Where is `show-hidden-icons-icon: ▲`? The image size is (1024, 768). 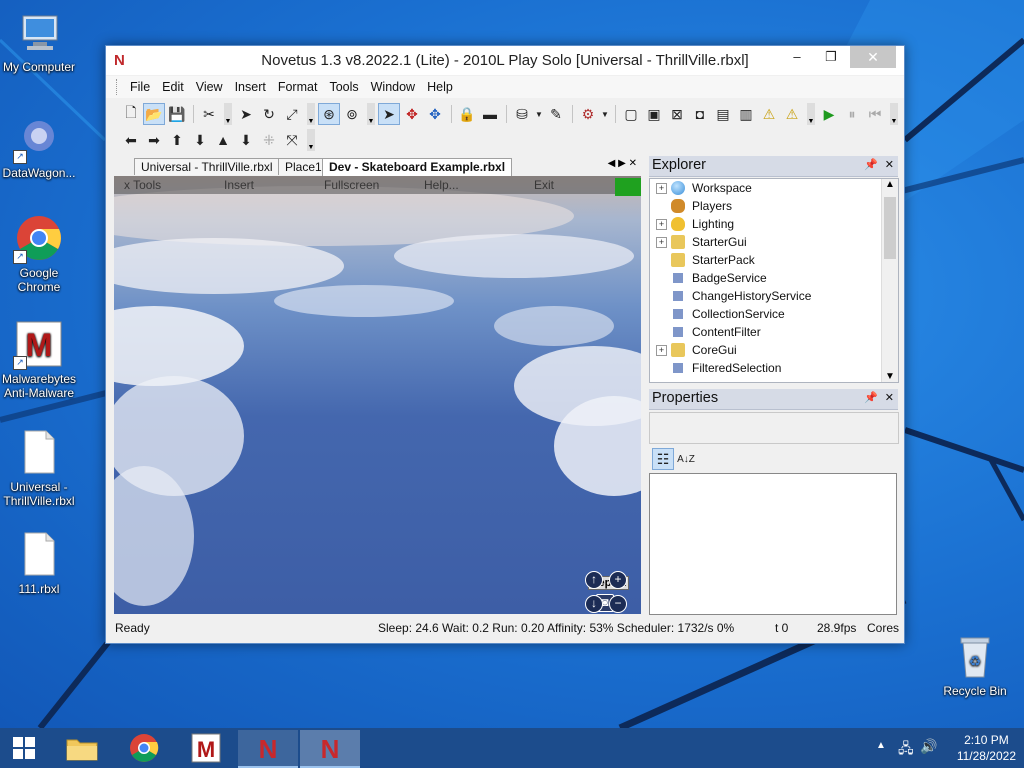 show-hidden-icons-icon: ▲ is located at coordinates (881, 745).